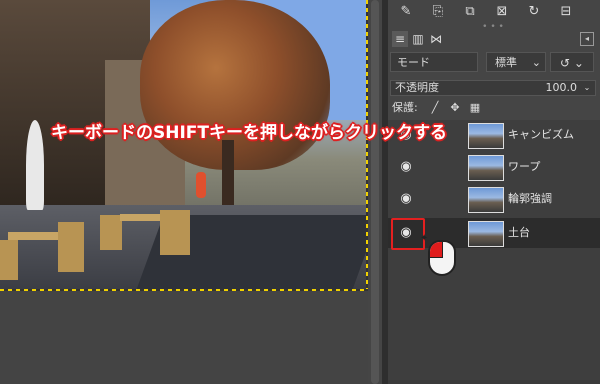 The width and height of the screenshot is (600, 384). I want to click on paths-tab-icon: ⋈, so click(436, 39).